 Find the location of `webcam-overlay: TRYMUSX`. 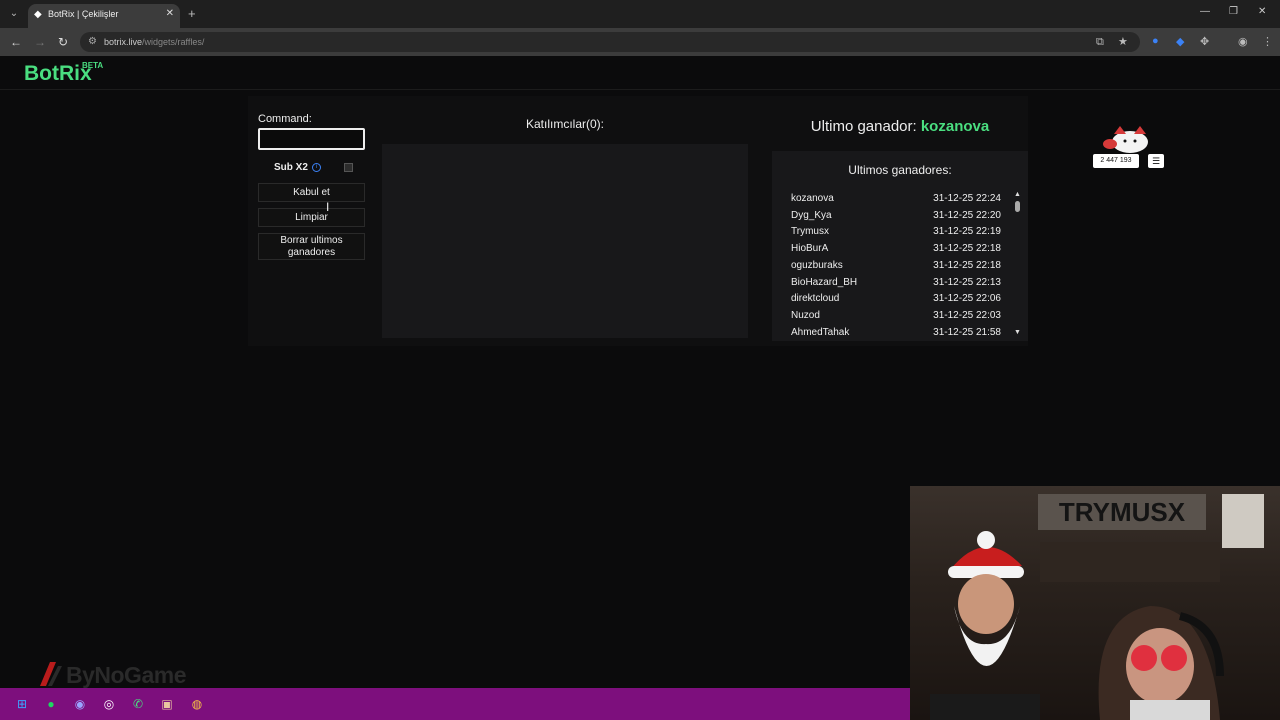

webcam-overlay: TRYMUSX is located at coordinates (1095, 603).